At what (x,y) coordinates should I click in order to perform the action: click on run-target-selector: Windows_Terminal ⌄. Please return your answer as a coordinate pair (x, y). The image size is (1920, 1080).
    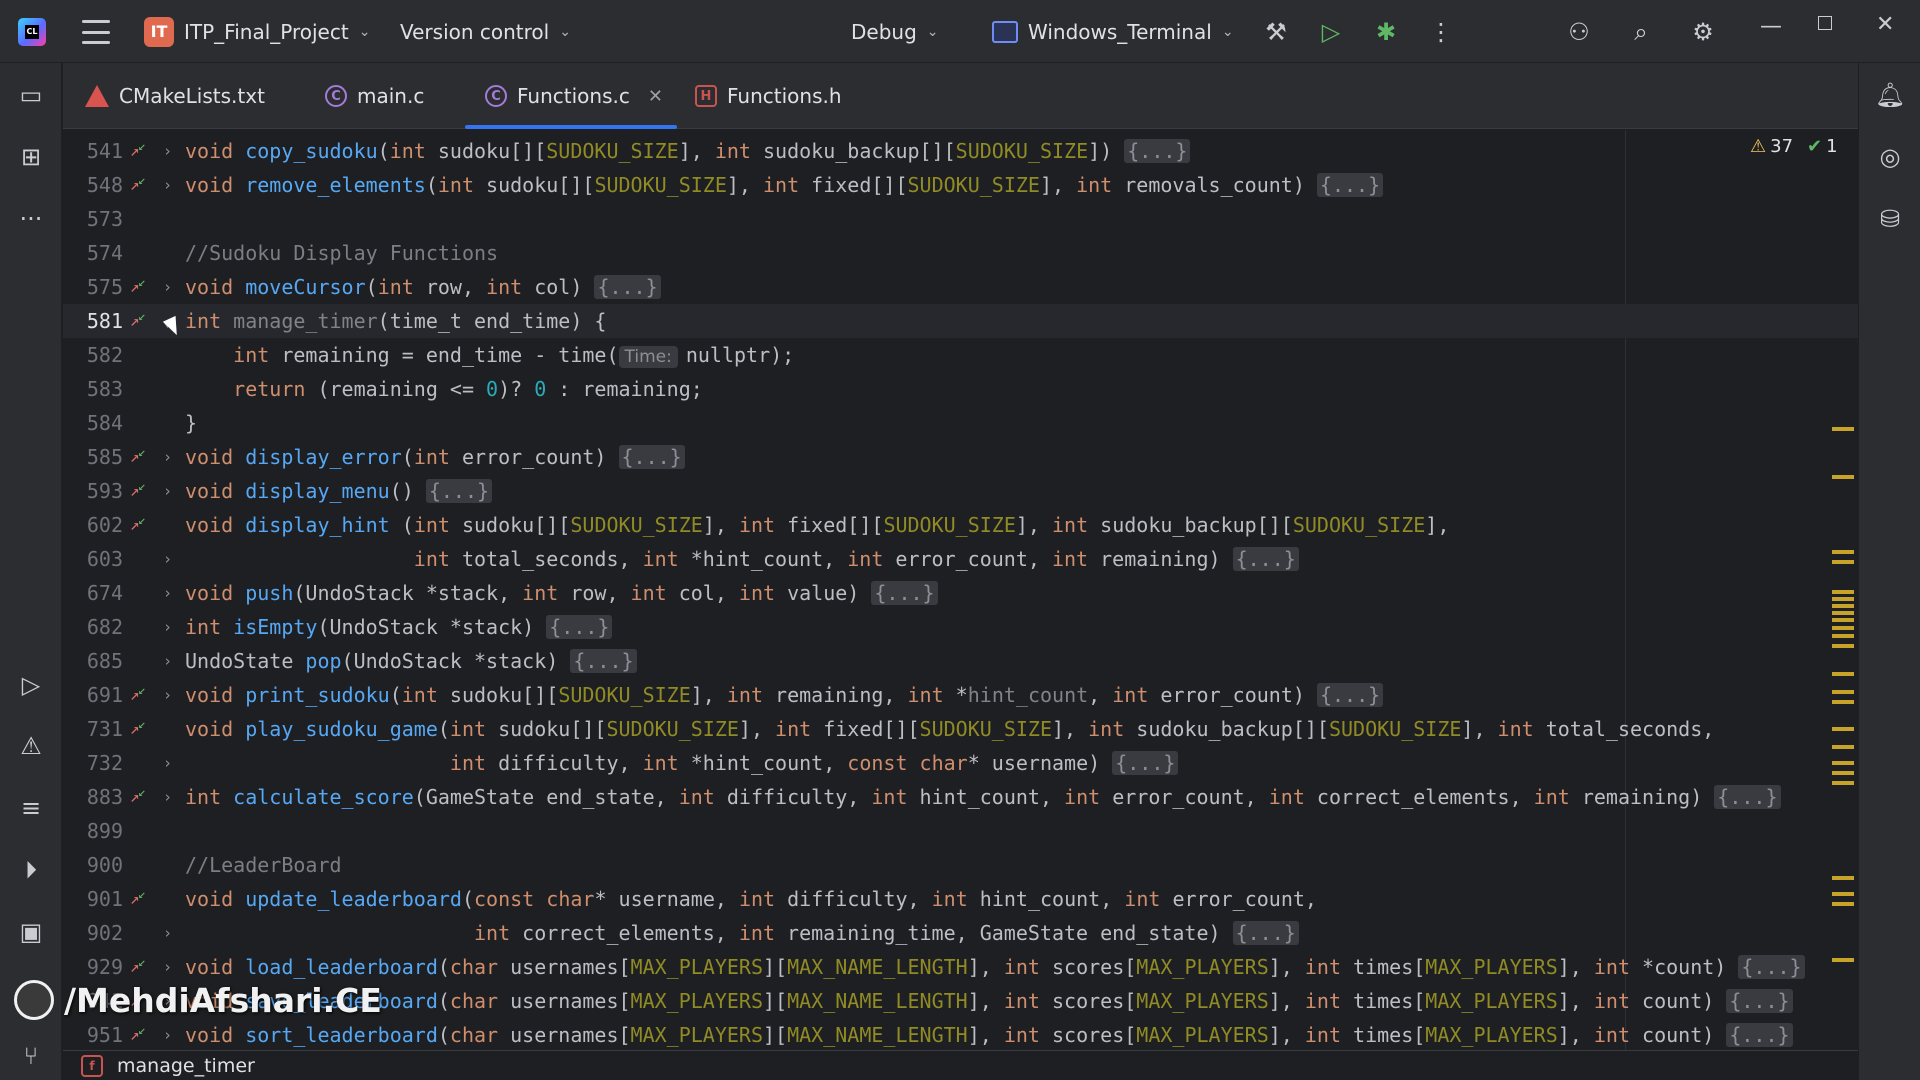
    Looking at the image, I should click on (1113, 31).